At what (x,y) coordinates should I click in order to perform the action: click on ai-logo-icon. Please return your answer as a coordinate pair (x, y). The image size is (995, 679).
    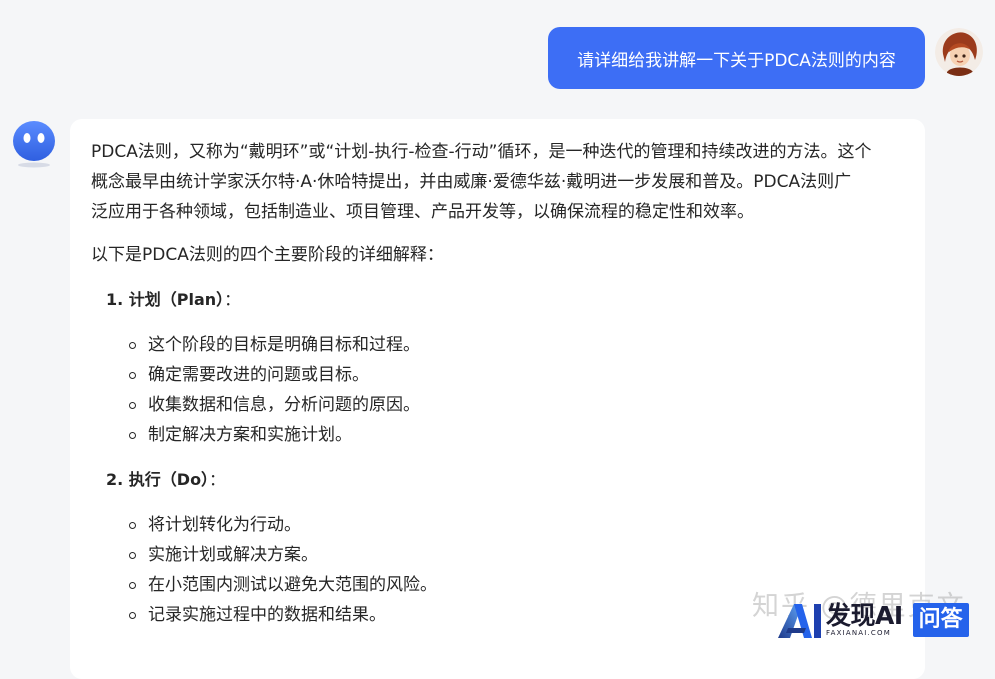
    Looking at the image, I should click on (799, 621).